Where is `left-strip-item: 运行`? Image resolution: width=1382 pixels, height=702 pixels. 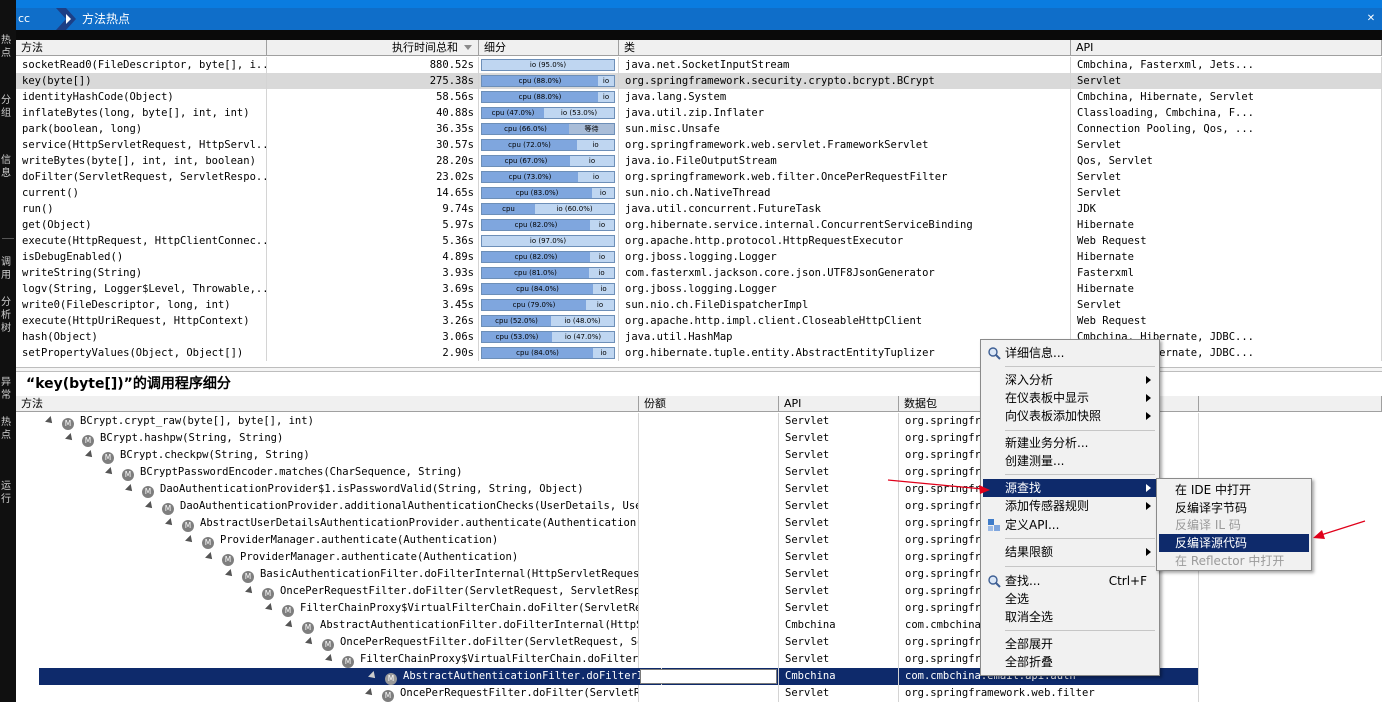
left-strip-item: 运行 is located at coordinates (8, 493).